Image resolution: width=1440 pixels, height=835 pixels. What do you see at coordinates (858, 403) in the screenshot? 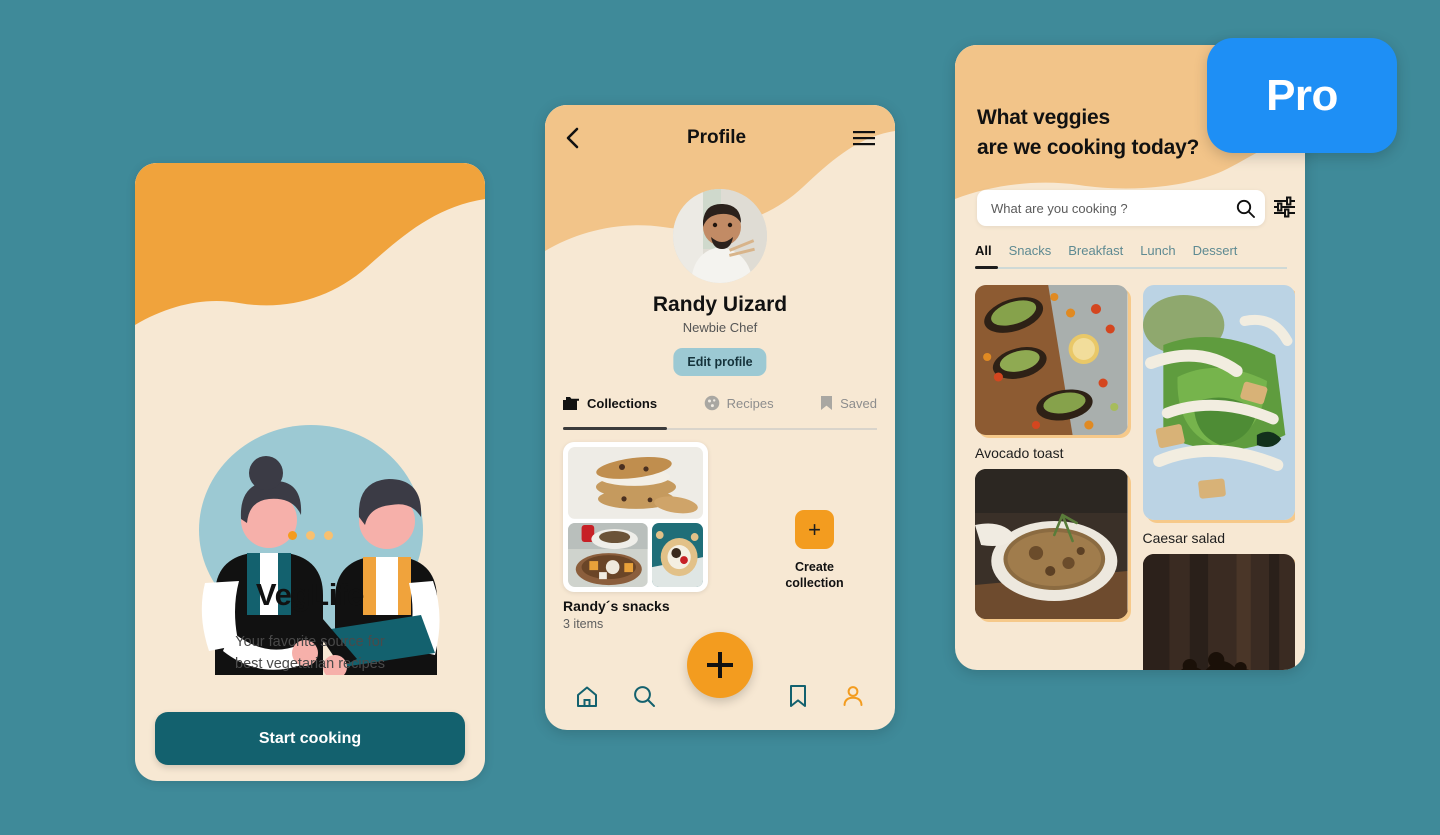
I see `tab-saved-label: Saved` at bounding box center [858, 403].